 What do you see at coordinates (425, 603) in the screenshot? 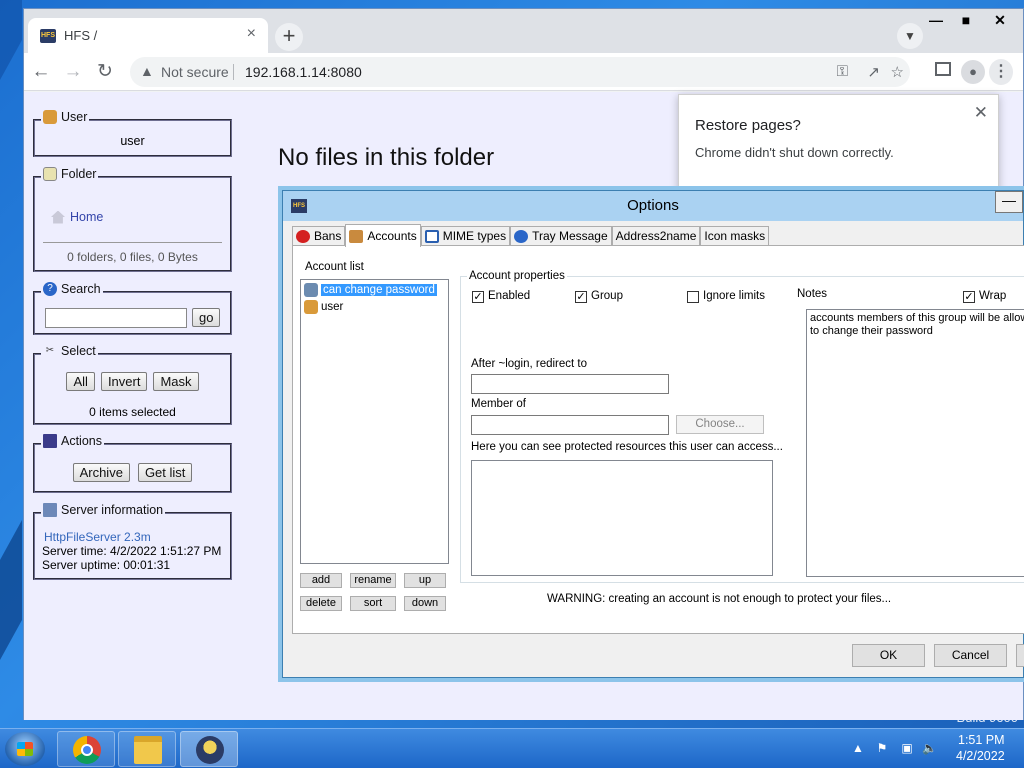
I see `move-down-button: down` at bounding box center [425, 603].